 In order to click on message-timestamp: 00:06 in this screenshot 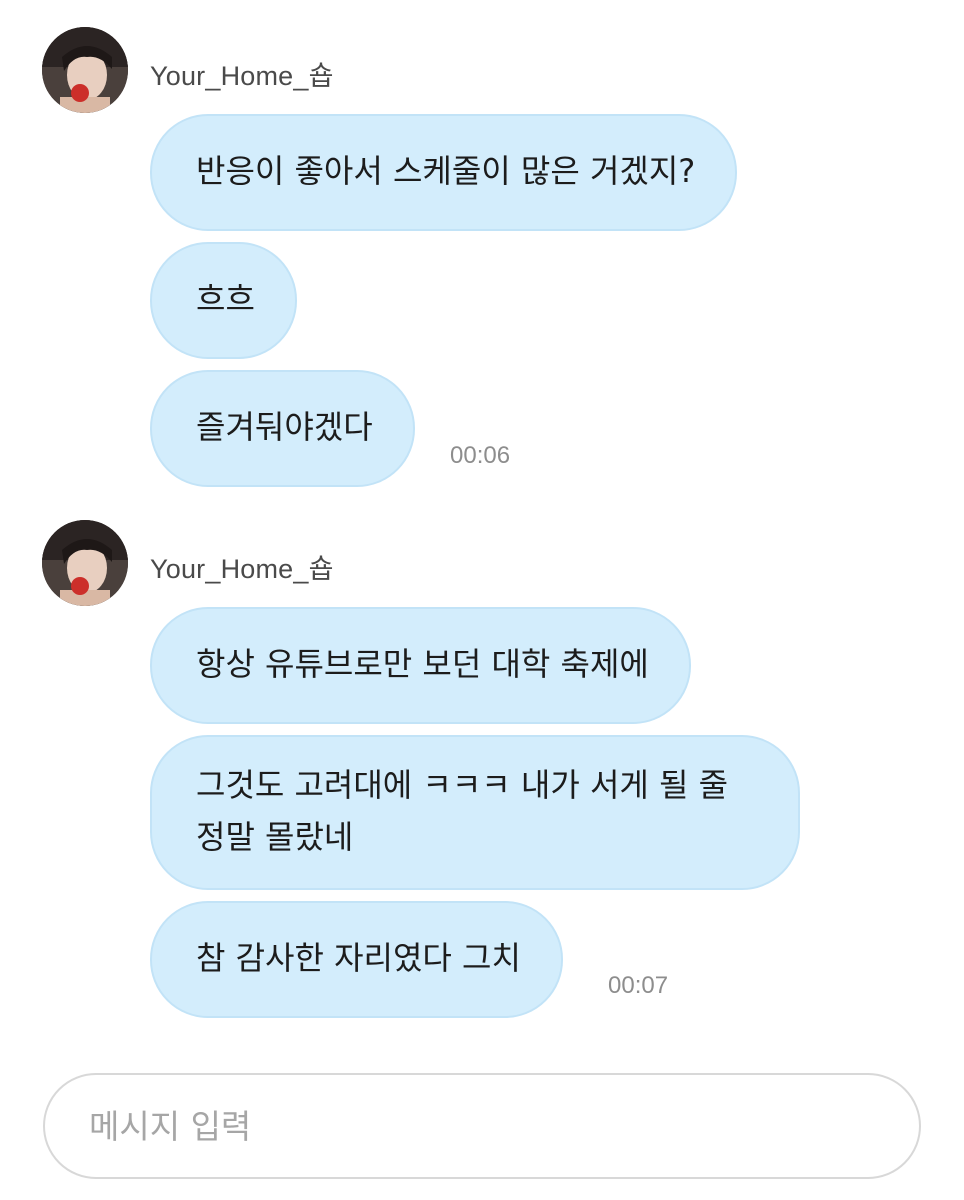, I will do `click(480, 455)`.